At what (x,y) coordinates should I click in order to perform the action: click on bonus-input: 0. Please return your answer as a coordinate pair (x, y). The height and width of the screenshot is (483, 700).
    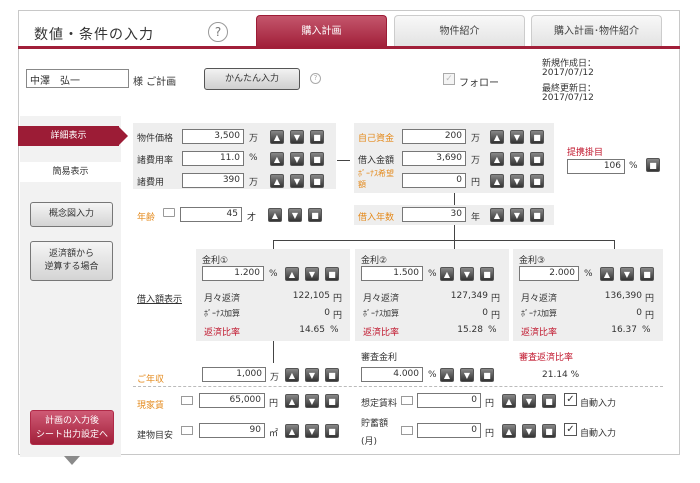
    Looking at the image, I should click on (434, 180).